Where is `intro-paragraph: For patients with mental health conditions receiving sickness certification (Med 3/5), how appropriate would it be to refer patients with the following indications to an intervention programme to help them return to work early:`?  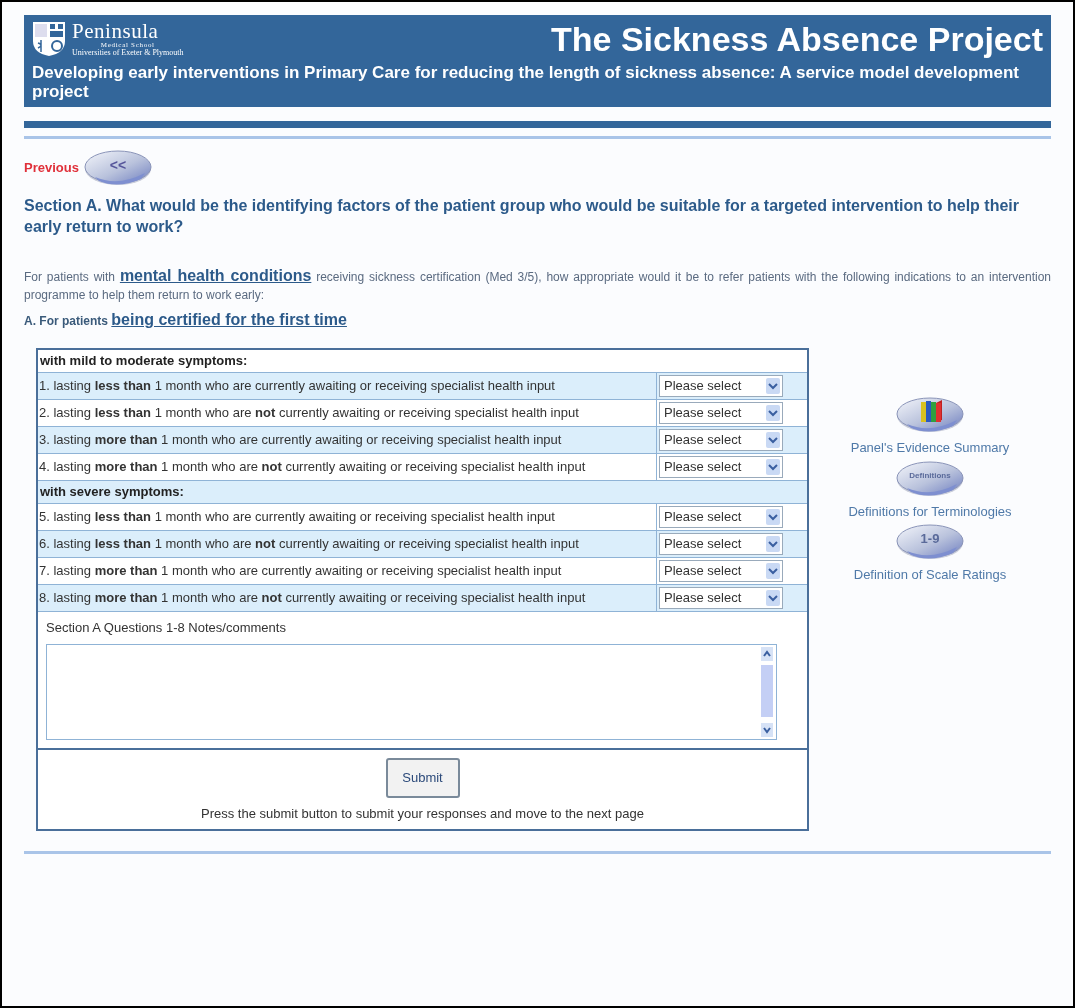 intro-paragraph: For patients with mental health conditions receiving sickness certification (Med 3/5), how appropriate would it be to refer patients with the following indications to an intervention programme to help them return to work early: is located at coordinates (537, 285).